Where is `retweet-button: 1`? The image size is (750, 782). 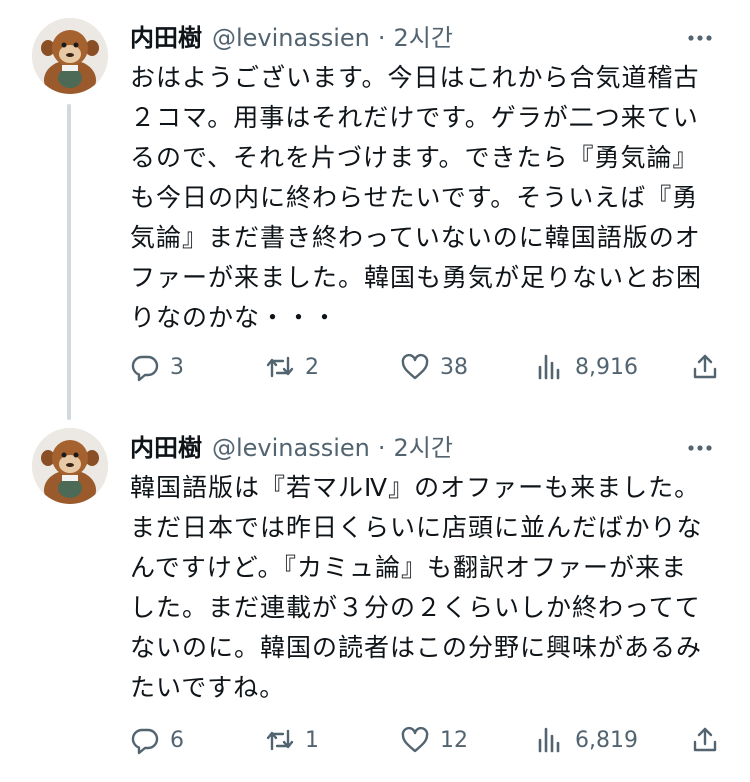 retweet-button: 1 is located at coordinates (325, 740).